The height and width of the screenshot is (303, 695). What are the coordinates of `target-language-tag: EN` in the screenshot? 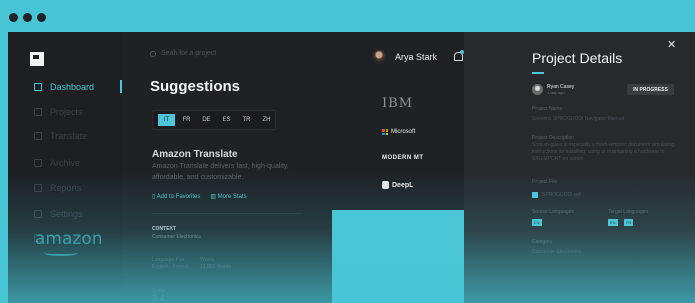 It's located at (613, 222).